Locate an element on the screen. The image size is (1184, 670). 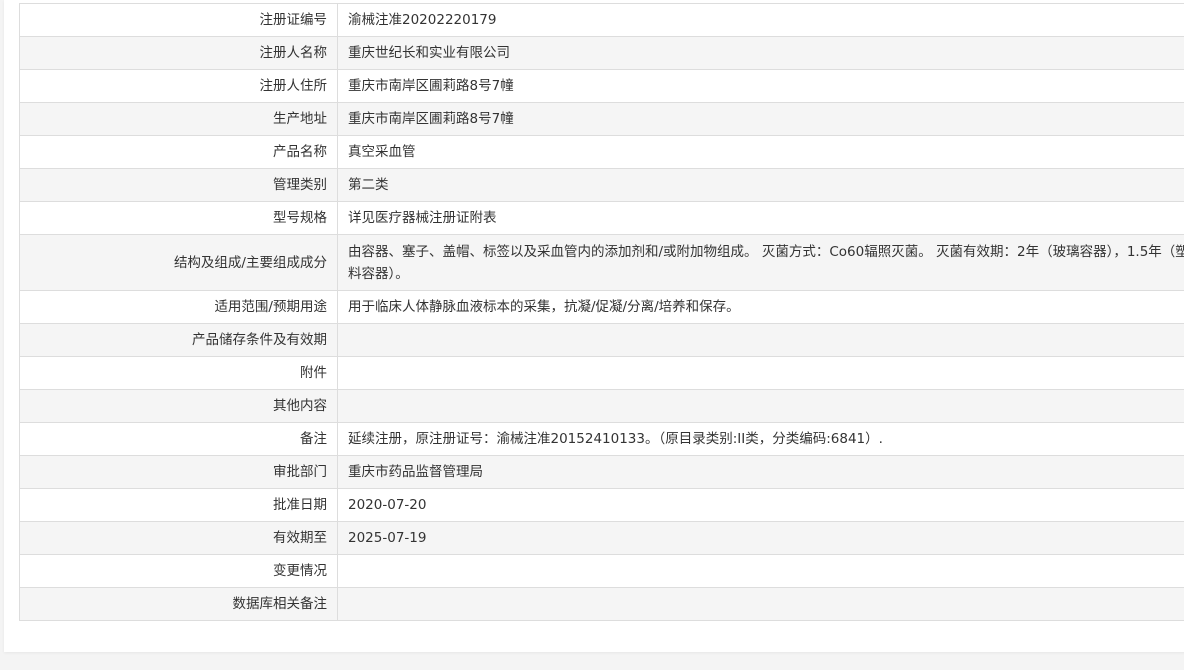
field-label: 型号规格 is located at coordinates (178, 218).